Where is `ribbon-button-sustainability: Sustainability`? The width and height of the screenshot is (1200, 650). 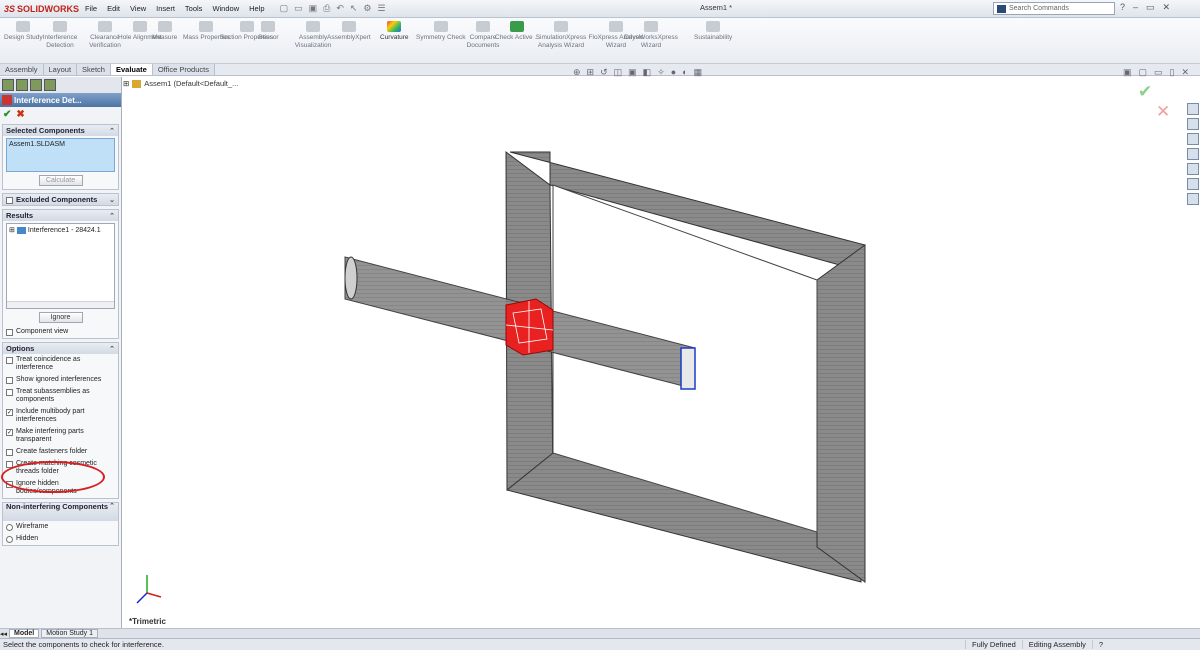 ribbon-button-sustainability: Sustainability is located at coordinates (713, 31).